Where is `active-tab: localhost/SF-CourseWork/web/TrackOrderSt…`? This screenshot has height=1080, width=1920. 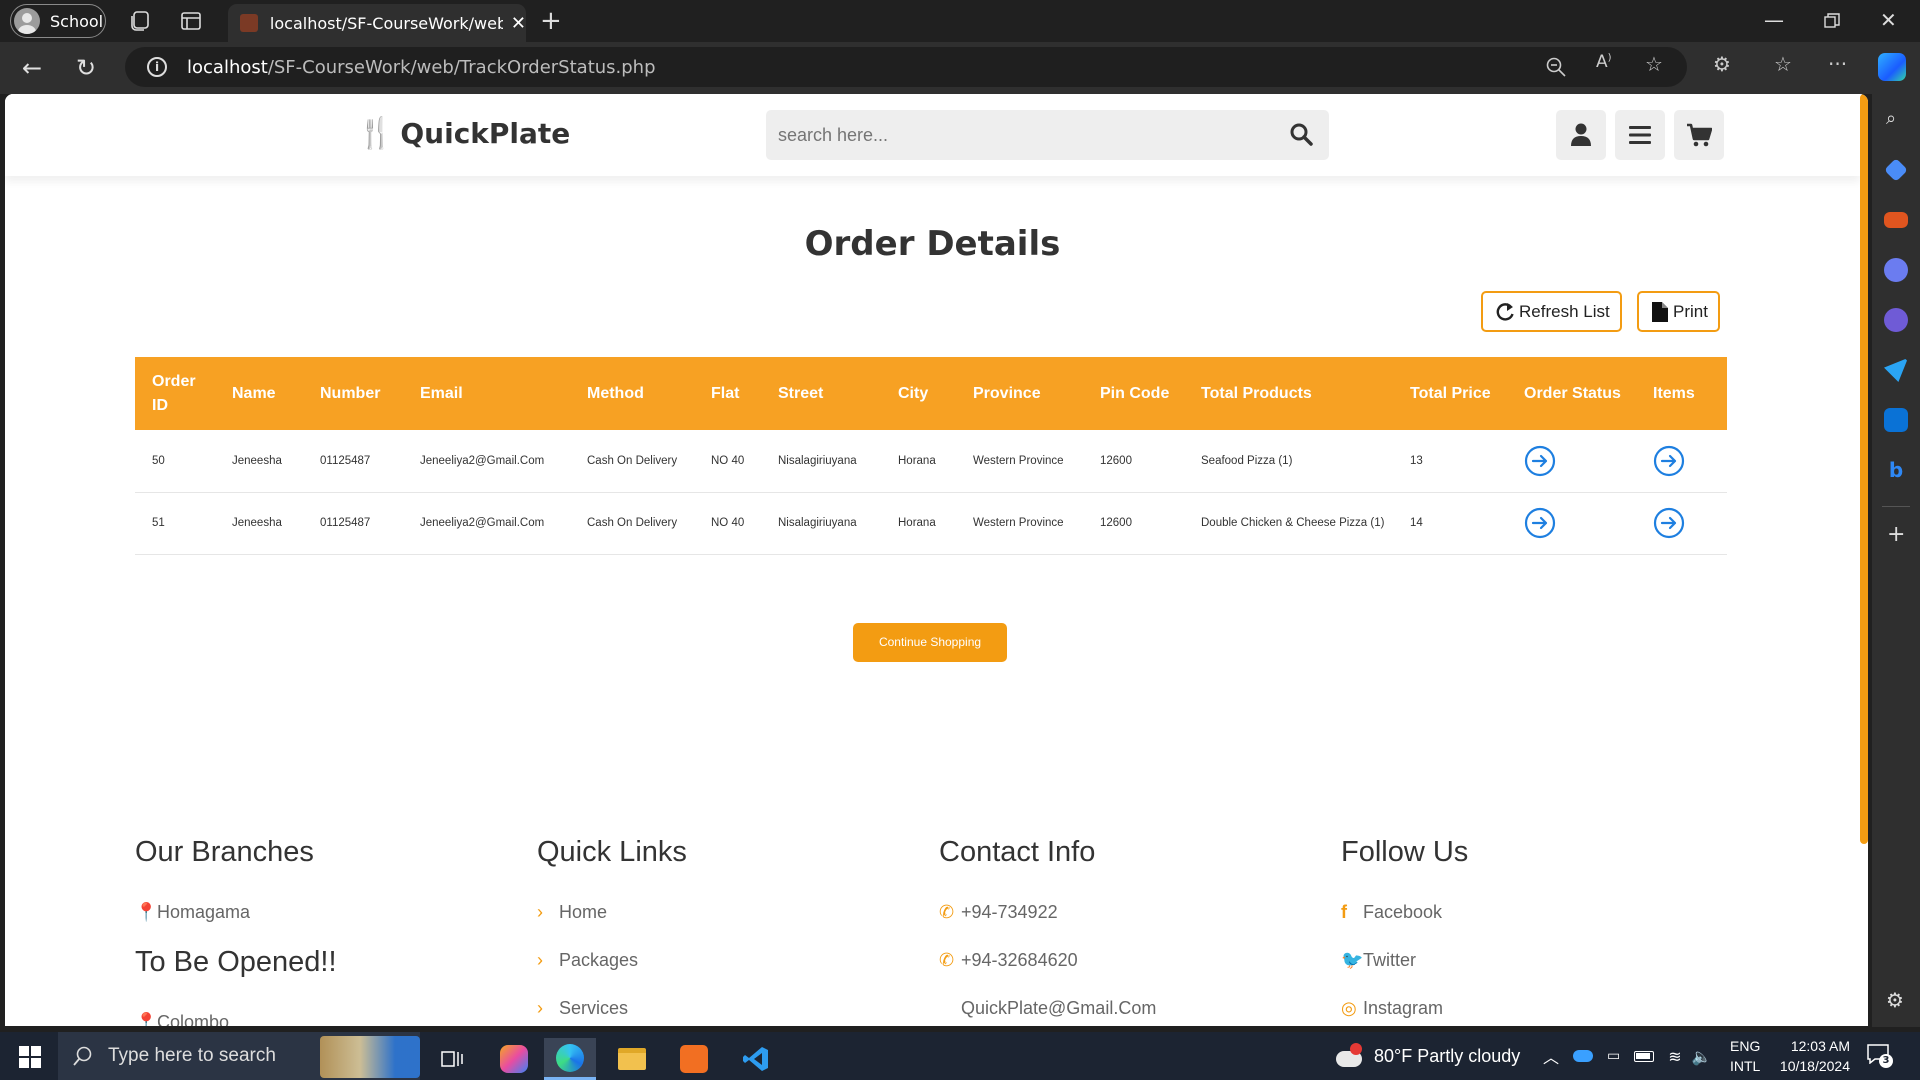 active-tab: localhost/SF-CourseWork/web/TrackOrderSt… is located at coordinates (377, 23).